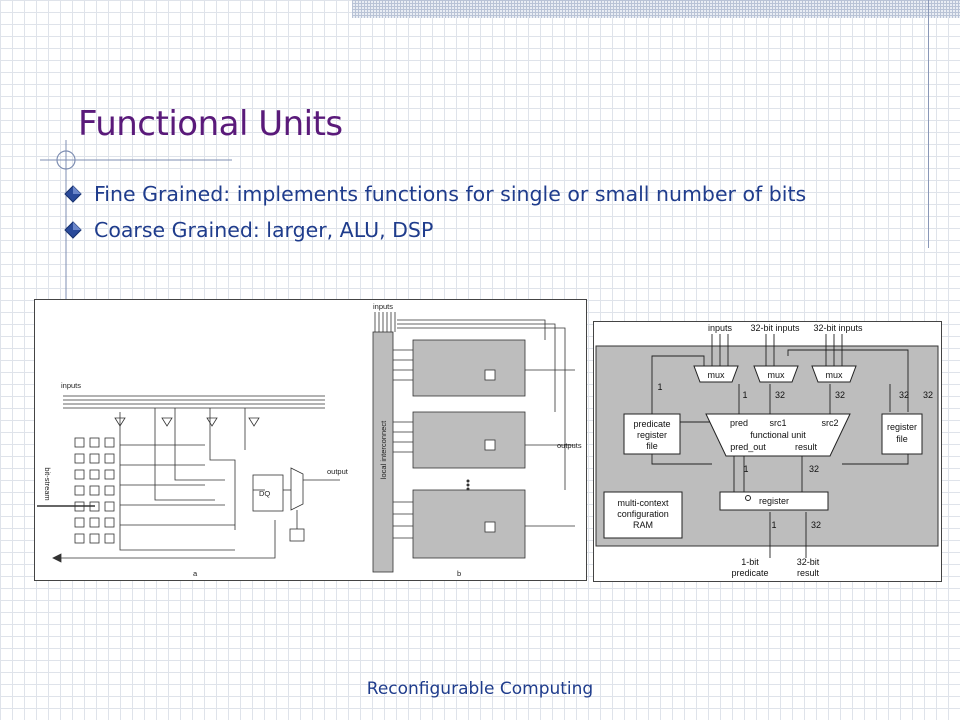  Describe the element at coordinates (806, 447) in the screenshot. I see `result-label: result` at that location.